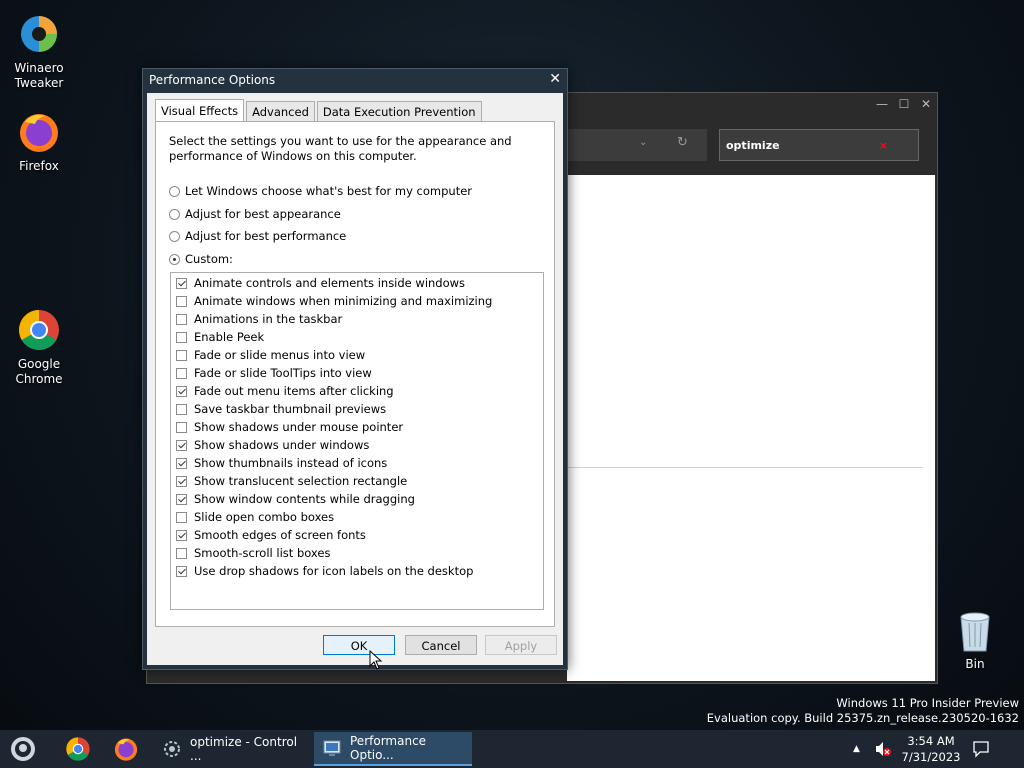  I want to click on effect-label: Show translucent selection rectangle, so click(301, 481).